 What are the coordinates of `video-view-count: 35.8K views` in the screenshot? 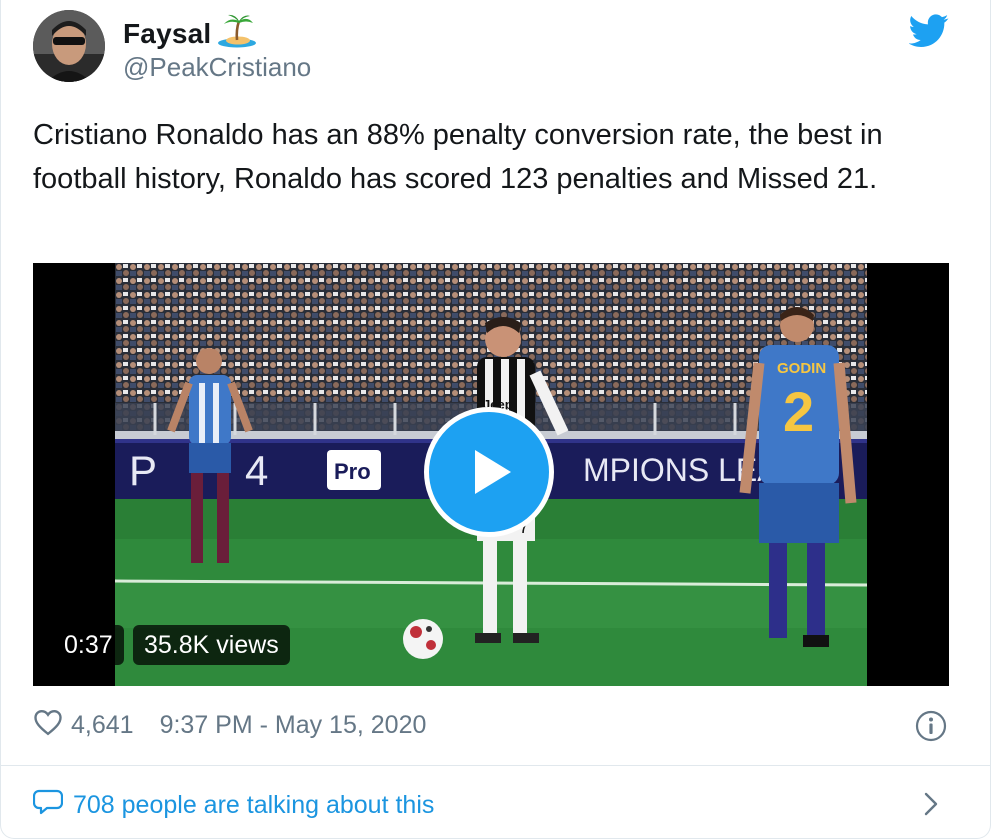 It's located at (211, 645).